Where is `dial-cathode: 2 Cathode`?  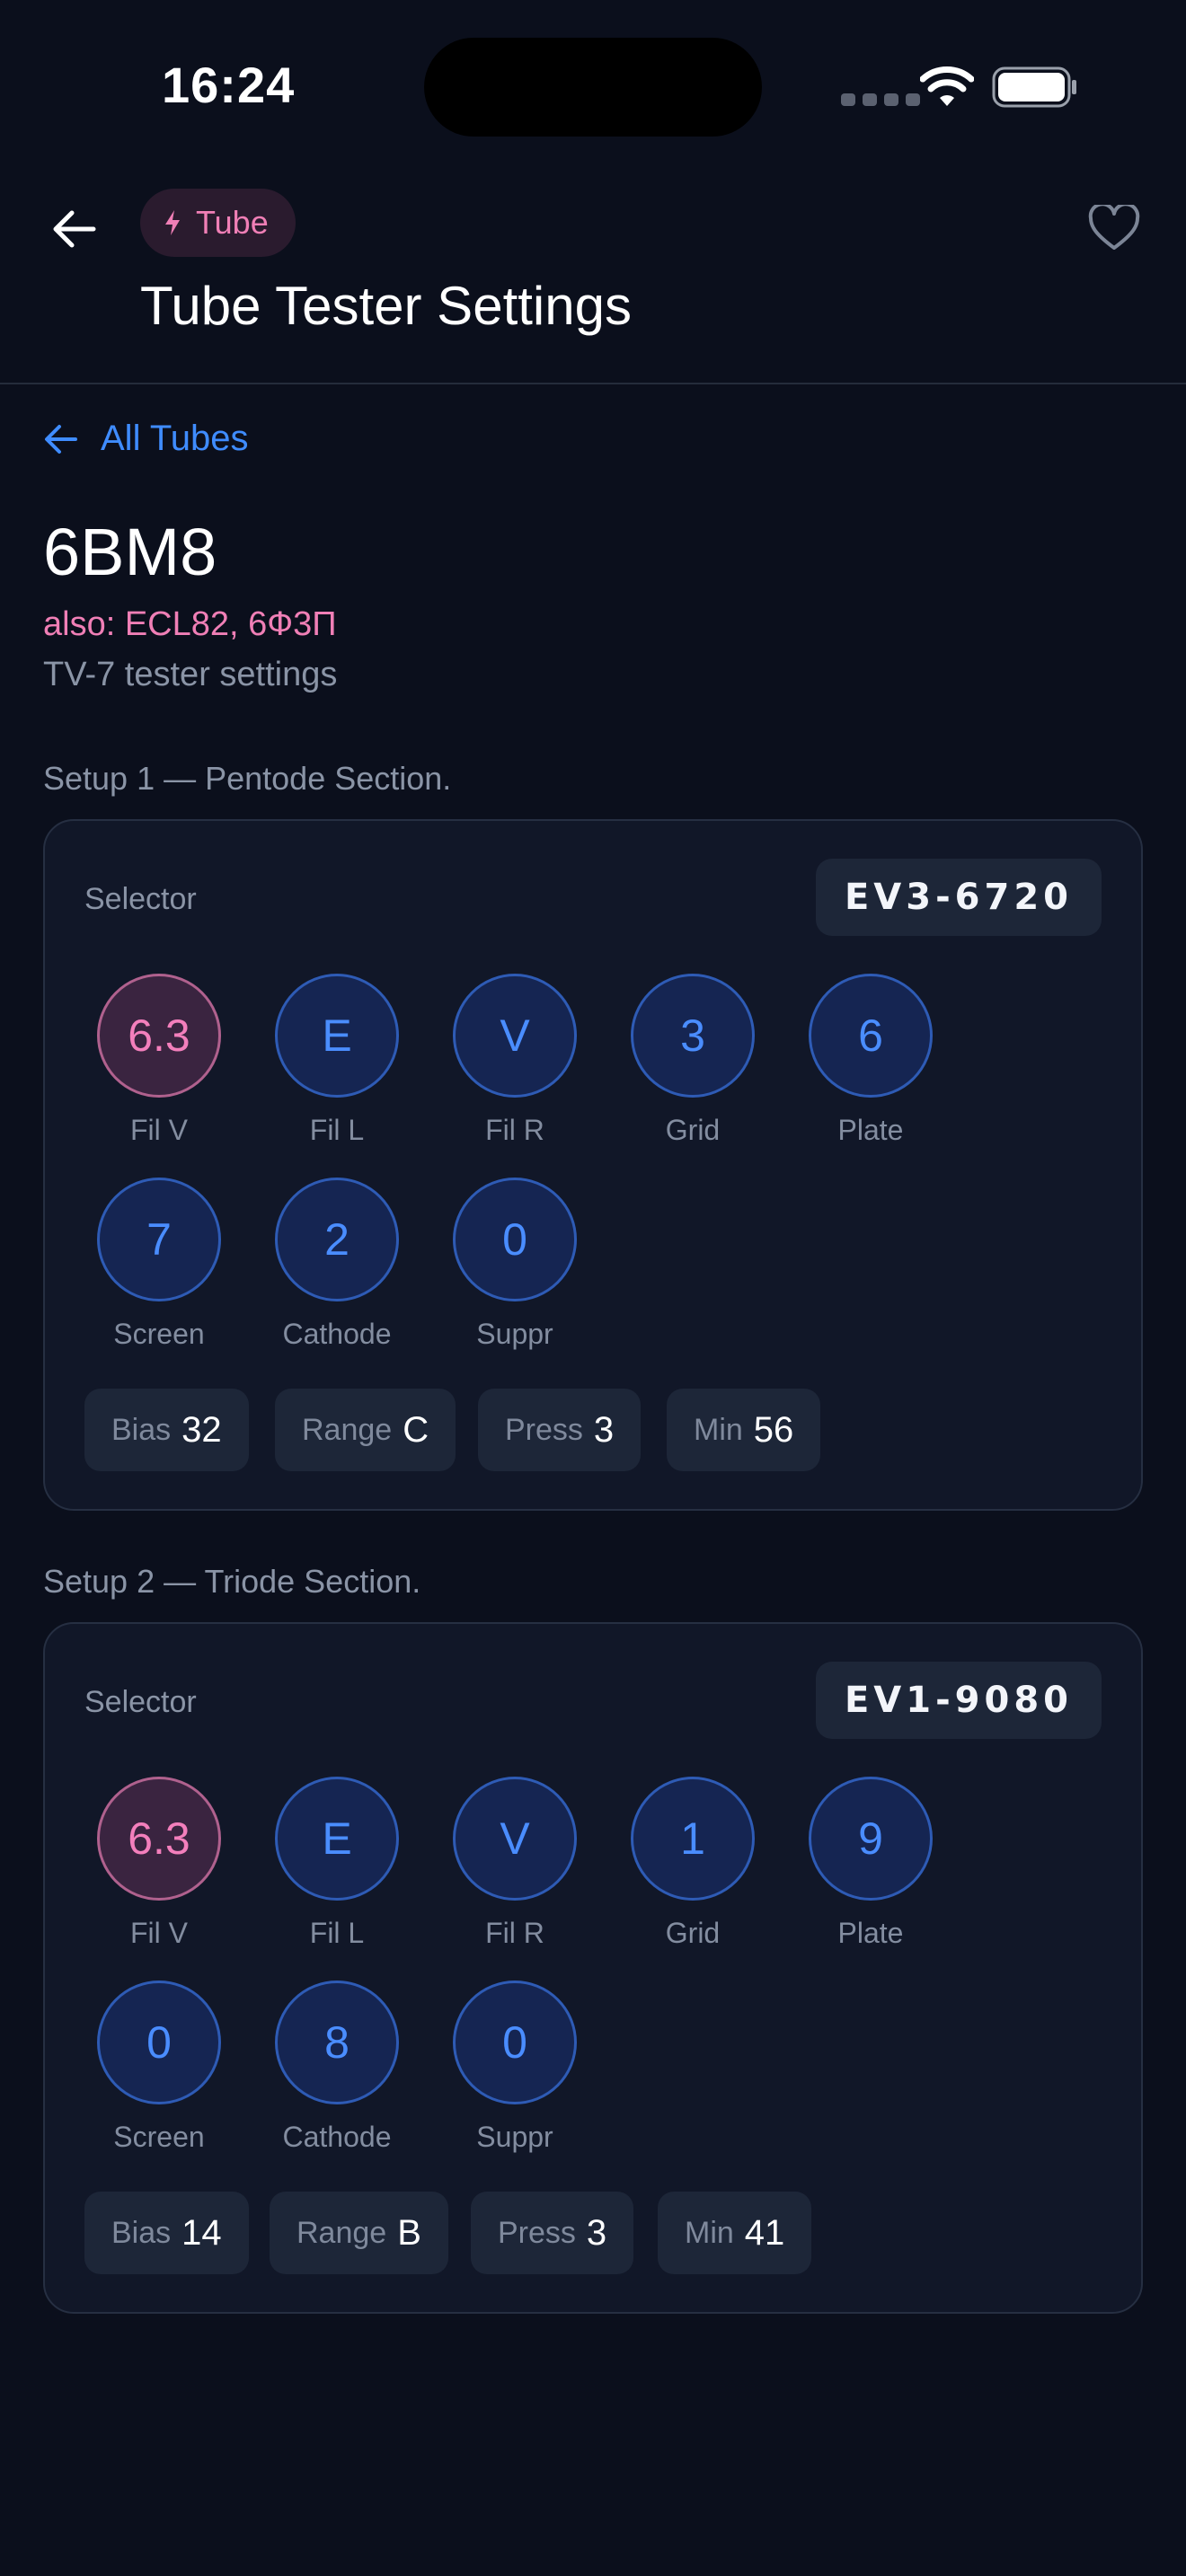
dial-cathode: 2 Cathode is located at coordinates (337, 1264).